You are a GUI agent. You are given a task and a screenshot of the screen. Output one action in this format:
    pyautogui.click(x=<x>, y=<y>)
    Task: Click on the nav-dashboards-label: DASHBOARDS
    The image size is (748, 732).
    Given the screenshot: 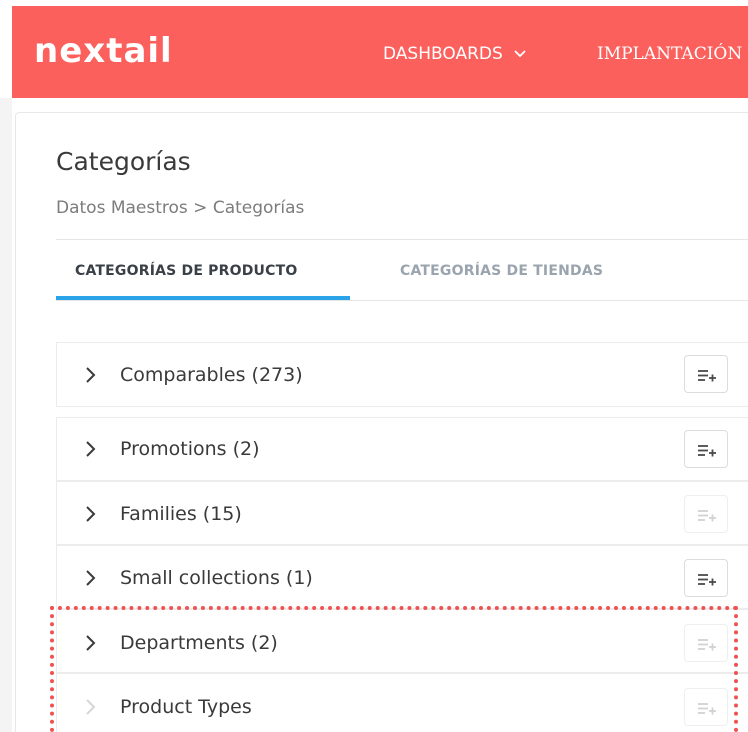 What is the action you would take?
    pyautogui.click(x=443, y=54)
    